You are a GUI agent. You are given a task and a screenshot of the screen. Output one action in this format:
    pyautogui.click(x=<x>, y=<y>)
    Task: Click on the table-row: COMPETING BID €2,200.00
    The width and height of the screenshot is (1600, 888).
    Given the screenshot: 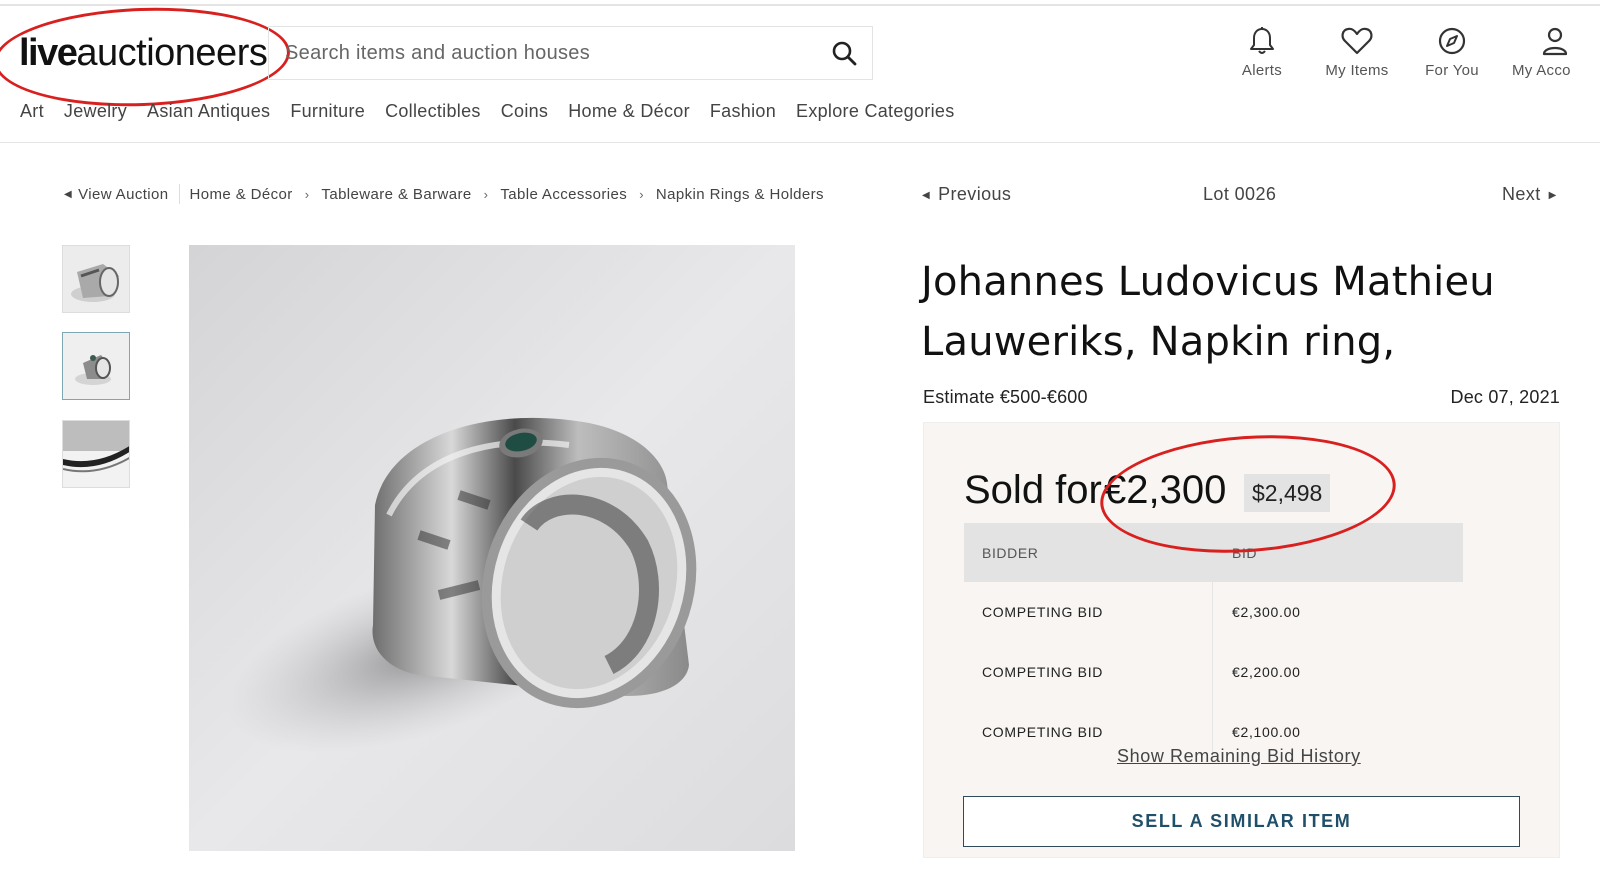 What is the action you would take?
    pyautogui.click(x=1213, y=672)
    